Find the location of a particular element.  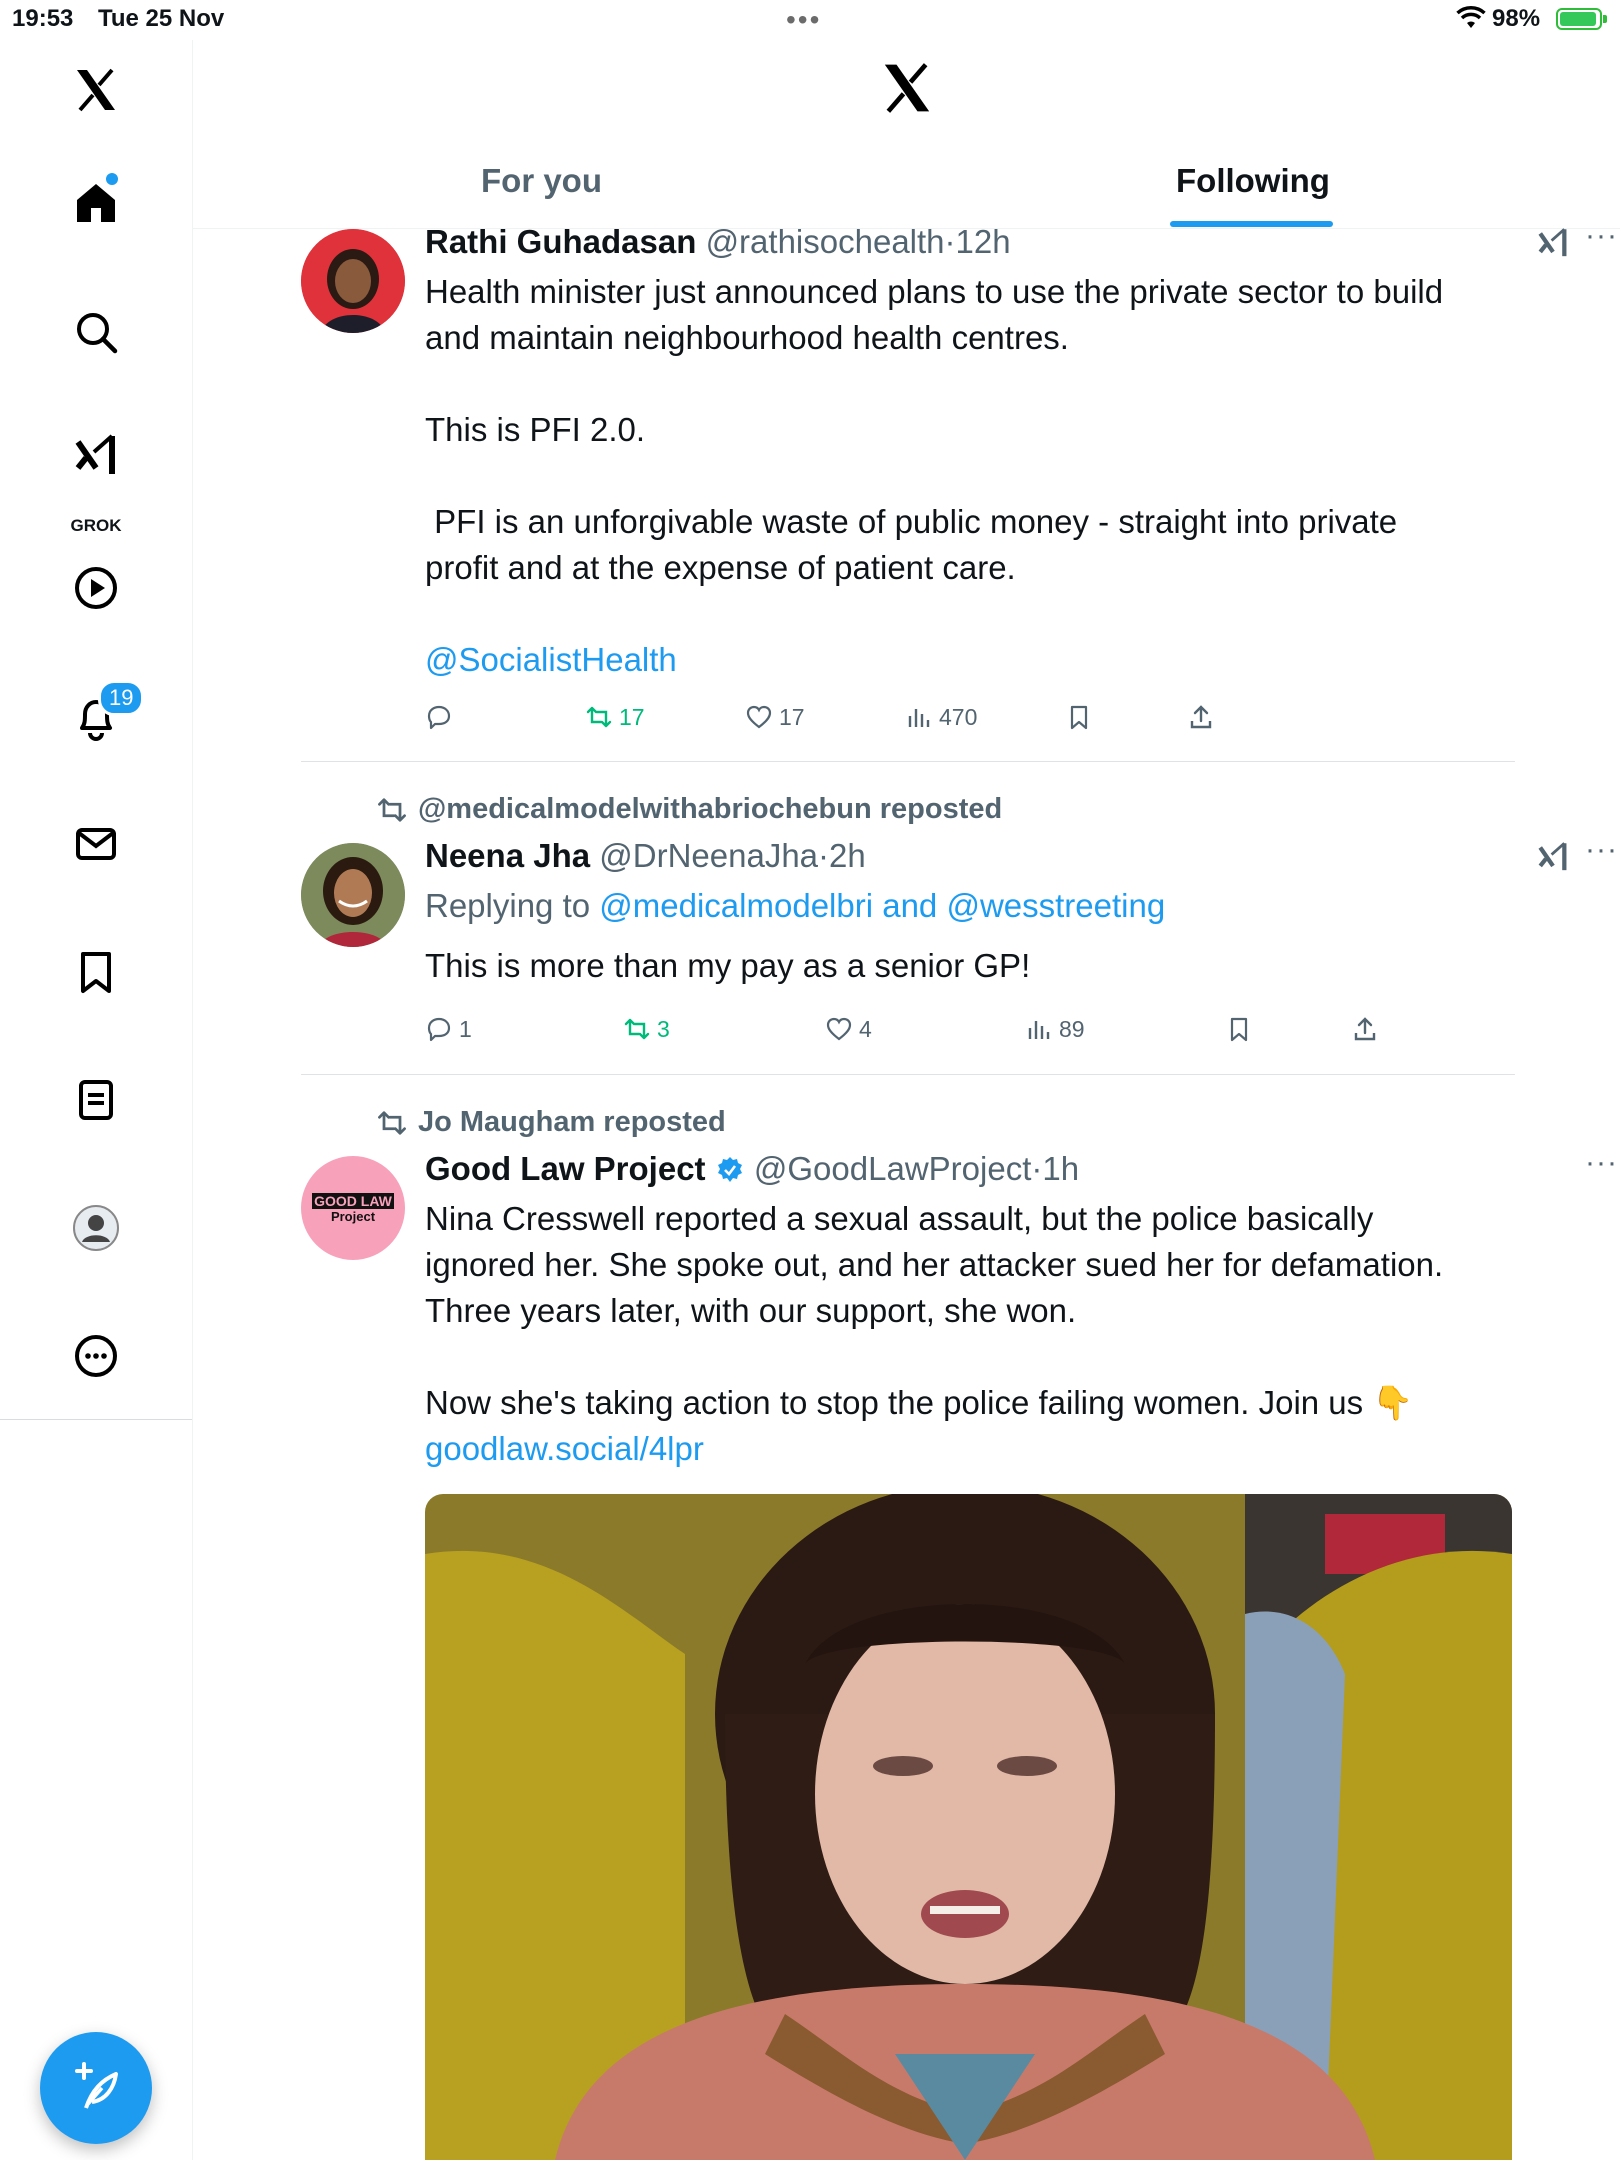

views-count: 89 is located at coordinates (1072, 1028).